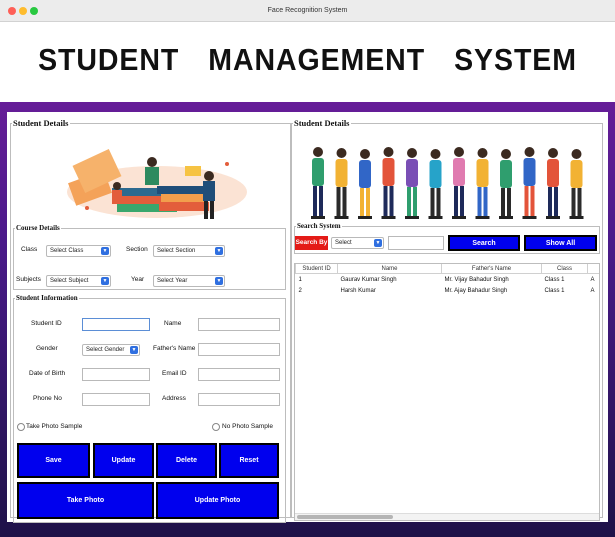  Describe the element at coordinates (174, 348) in the screenshot. I see `fathers-name-label: Father's Name` at that location.